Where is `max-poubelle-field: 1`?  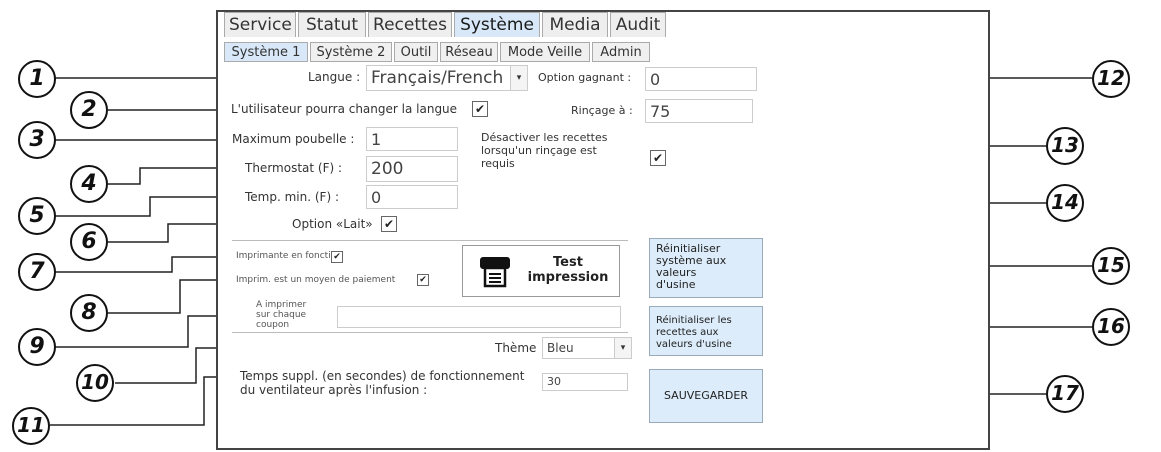
max-poubelle-field: 1 is located at coordinates (412, 139).